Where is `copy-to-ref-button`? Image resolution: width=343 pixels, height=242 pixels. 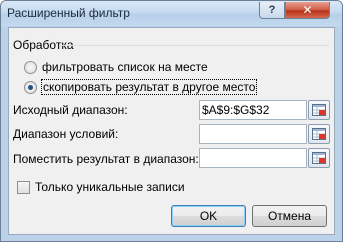
copy-to-ref-button is located at coordinates (319, 158).